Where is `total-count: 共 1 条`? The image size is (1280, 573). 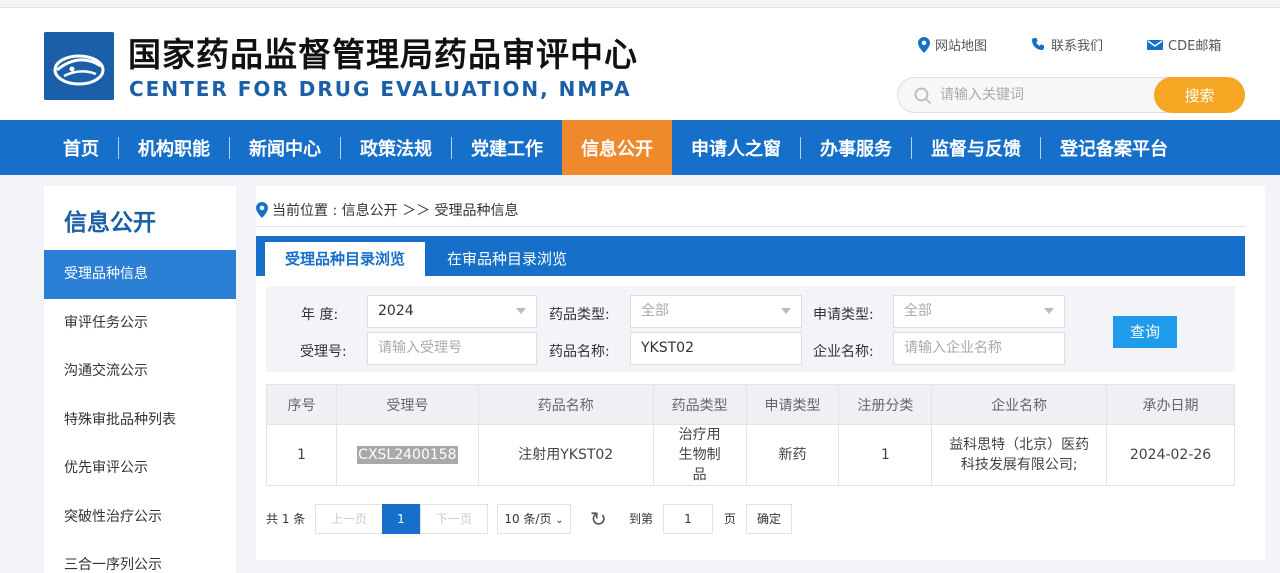 total-count: 共 1 条 is located at coordinates (286, 519).